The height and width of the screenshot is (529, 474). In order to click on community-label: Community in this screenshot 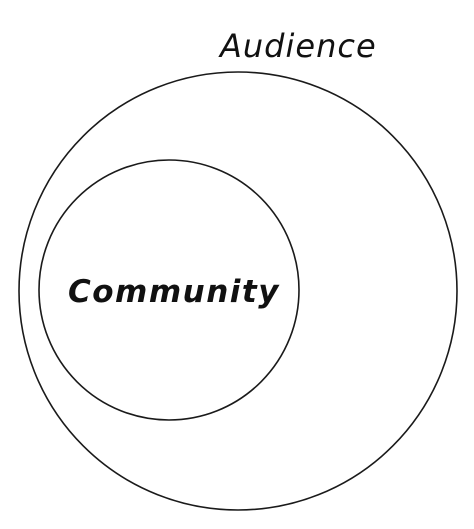, I will do `click(174, 292)`.